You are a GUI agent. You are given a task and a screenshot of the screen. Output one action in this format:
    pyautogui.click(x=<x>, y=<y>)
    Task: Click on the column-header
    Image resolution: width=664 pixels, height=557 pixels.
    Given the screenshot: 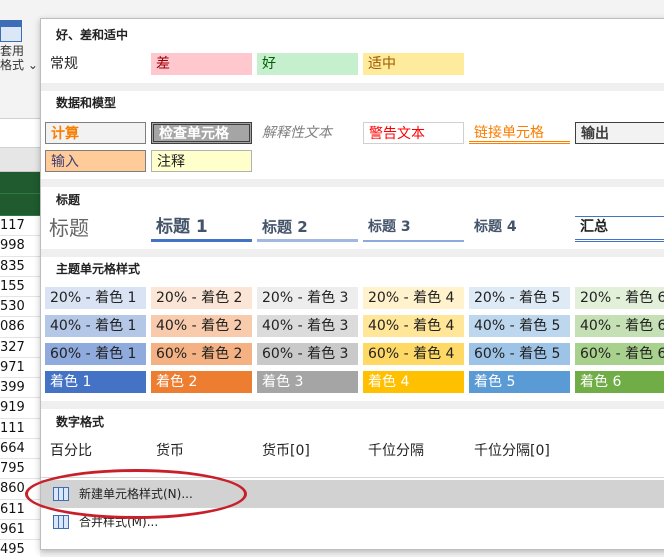 What is the action you would take?
    pyautogui.click(x=20, y=160)
    